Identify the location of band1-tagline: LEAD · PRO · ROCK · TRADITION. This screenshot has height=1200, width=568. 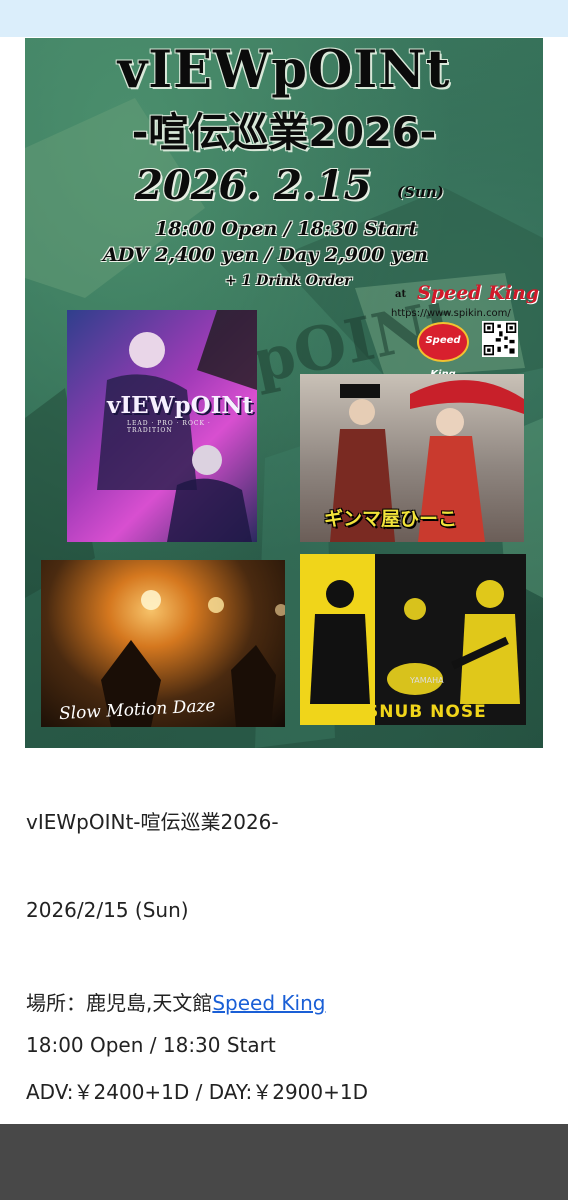
(169, 427).